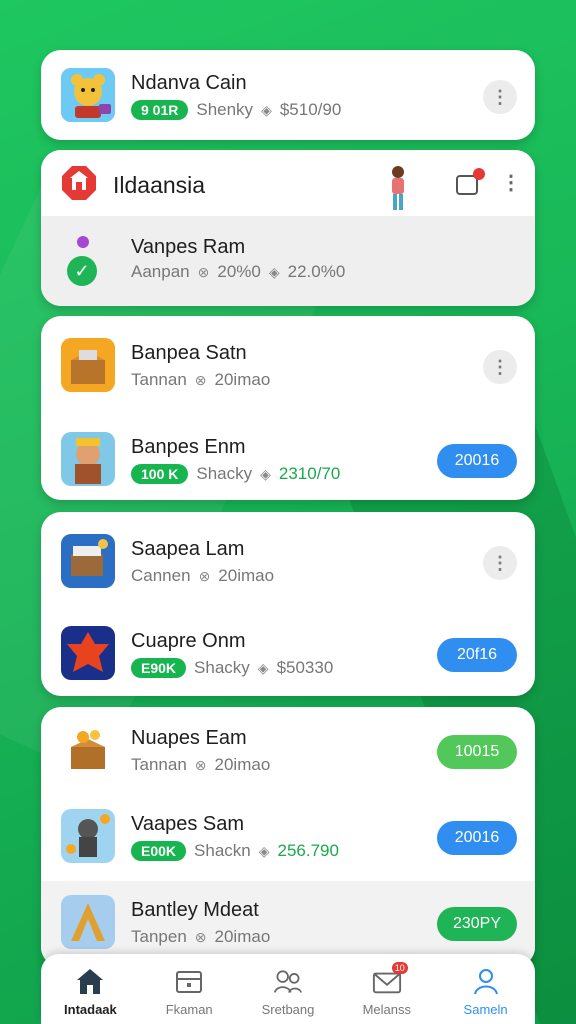 This screenshot has height=1024, width=576. Describe the element at coordinates (288, 364) in the screenshot. I see `list-item: Banpea Satn Tannan ⊗ 20imao ⋮` at that location.